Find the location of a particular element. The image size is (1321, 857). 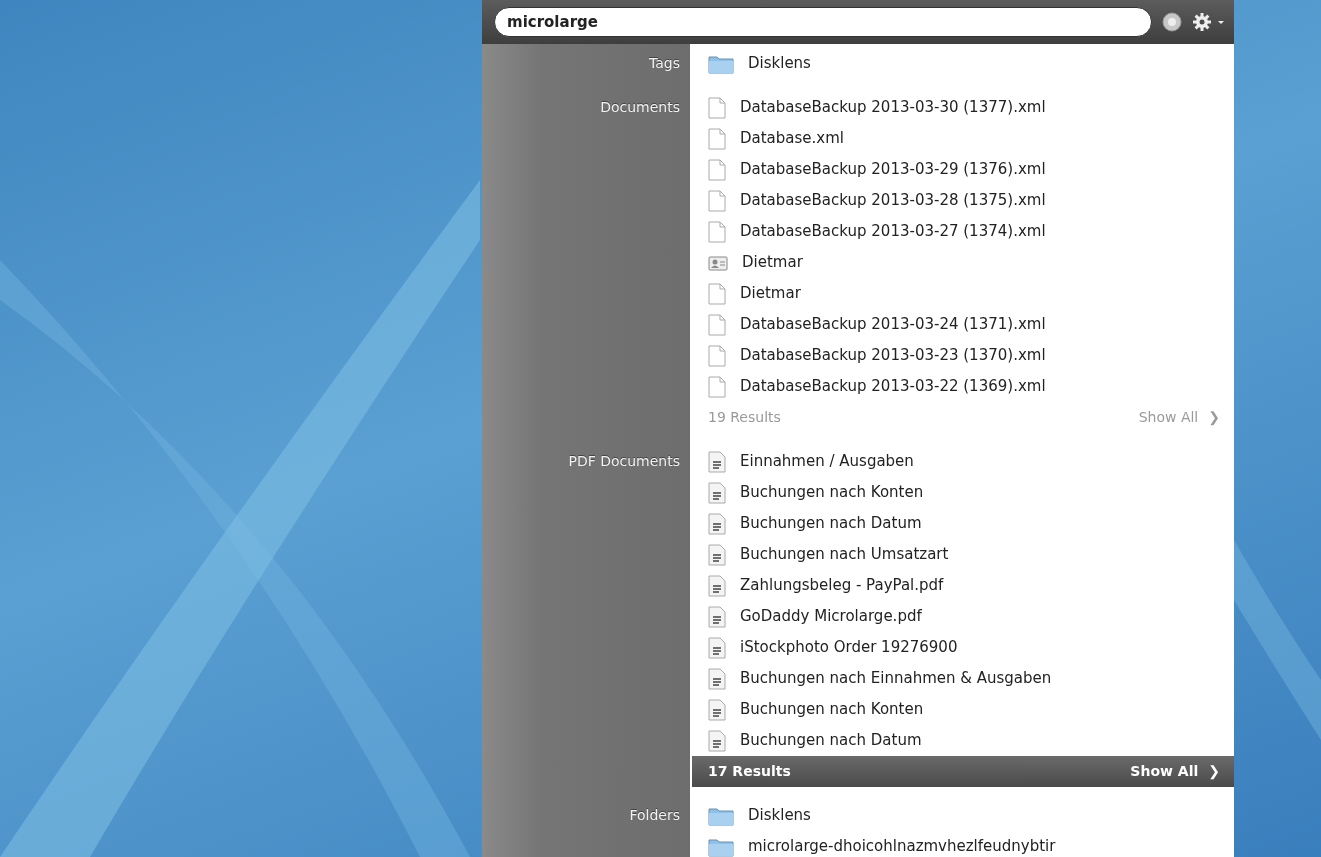

result-item: GoDaddy Microlarge.pdf is located at coordinates (831, 616).